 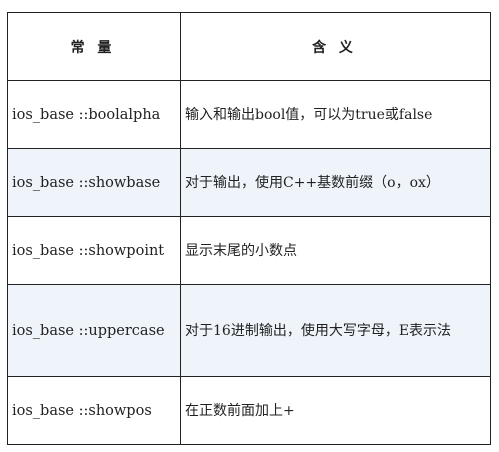 What do you see at coordinates (94, 330) in the screenshot?
I see `constant-cell: ios_base ::uppercase` at bounding box center [94, 330].